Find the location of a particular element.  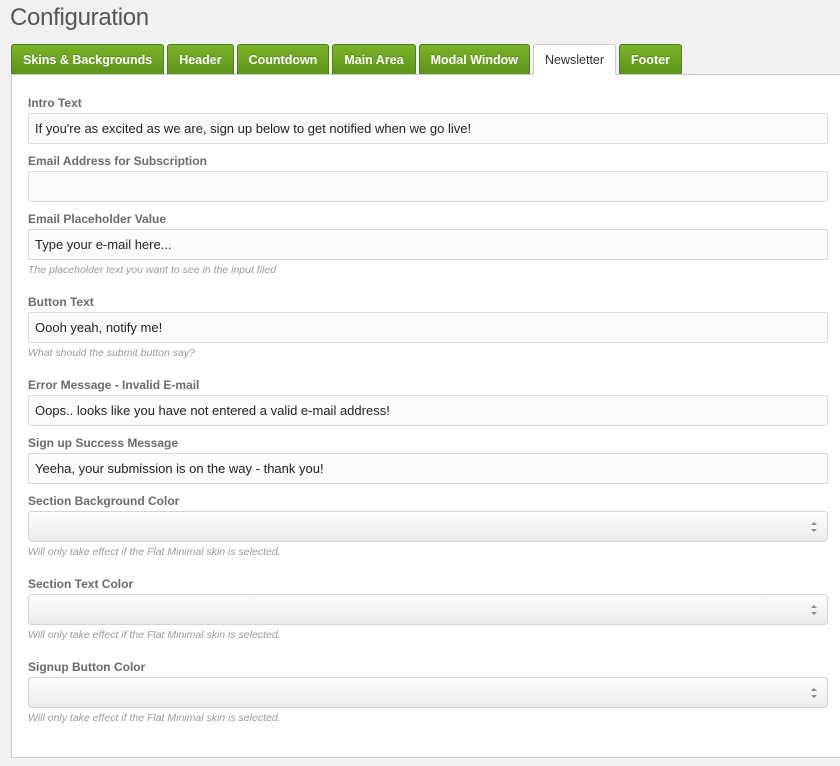

button-text-help: What should the submit button say? is located at coordinates (111, 353).